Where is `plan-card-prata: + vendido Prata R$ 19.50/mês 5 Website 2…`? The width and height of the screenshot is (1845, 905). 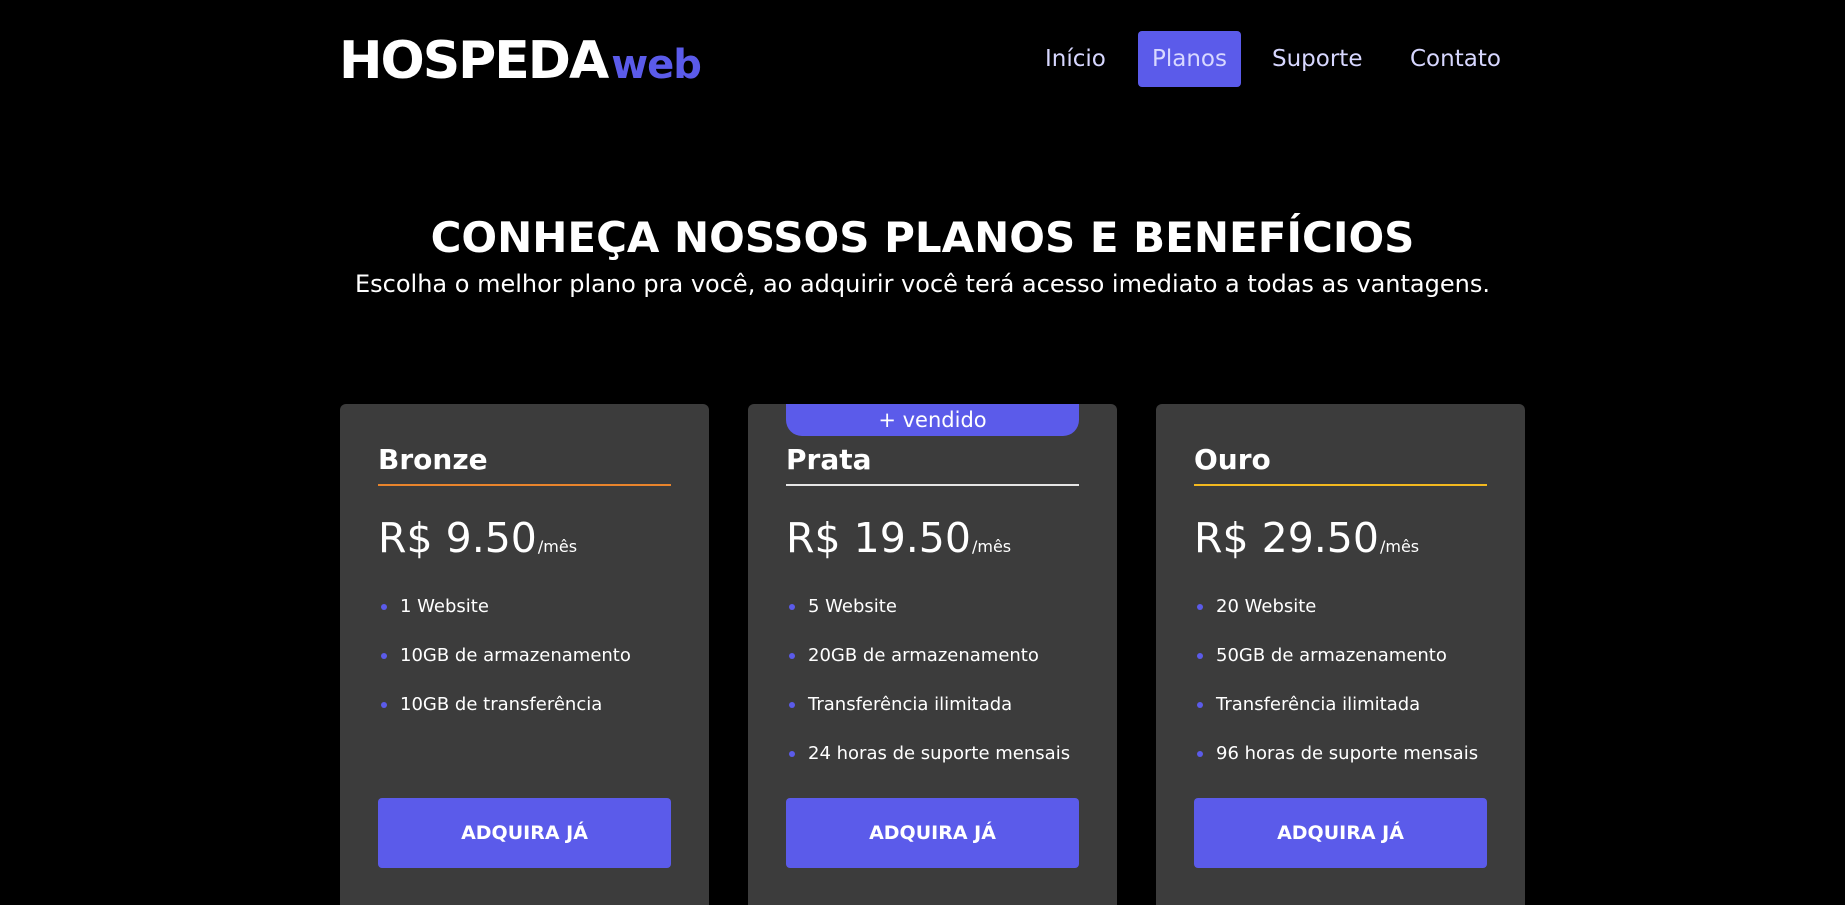 plan-card-prata: + vendido Prata R$ 19.50/mês 5 Website 2… is located at coordinates (932, 654).